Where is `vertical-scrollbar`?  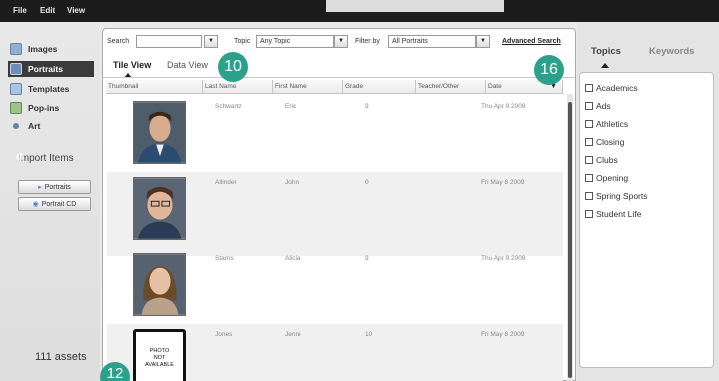 vertical-scrollbar is located at coordinates (570, 237).